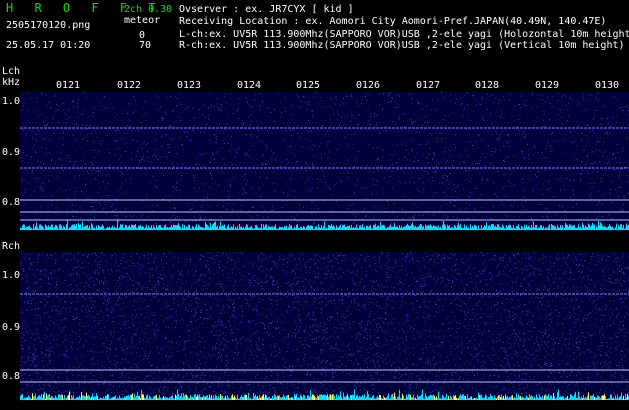 This screenshot has height=410, width=629. What do you see at coordinates (11, 327) in the screenshot?
I see `rch-ytick-2: 0.9` at bounding box center [11, 327].